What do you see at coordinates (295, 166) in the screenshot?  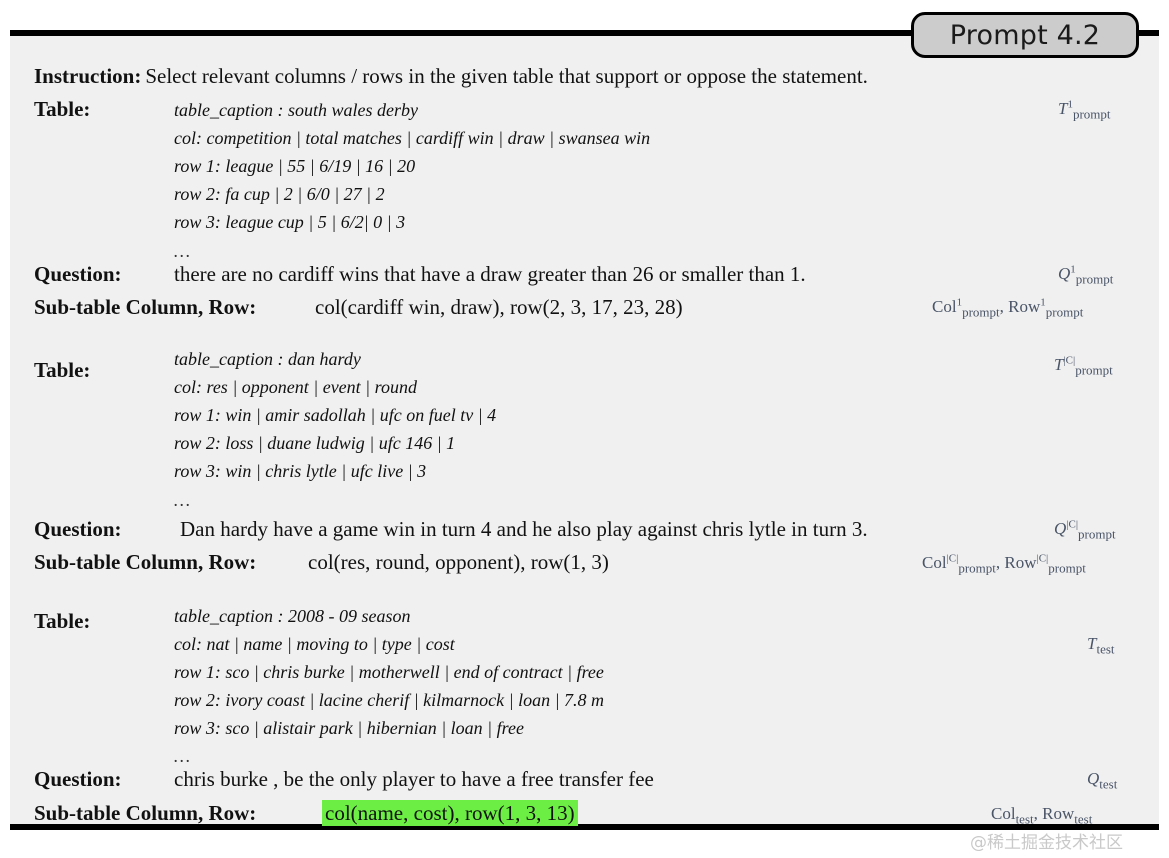 I see `table-line-1-2: row 1: league | 55 | 6/19 | 16 | 20` at bounding box center [295, 166].